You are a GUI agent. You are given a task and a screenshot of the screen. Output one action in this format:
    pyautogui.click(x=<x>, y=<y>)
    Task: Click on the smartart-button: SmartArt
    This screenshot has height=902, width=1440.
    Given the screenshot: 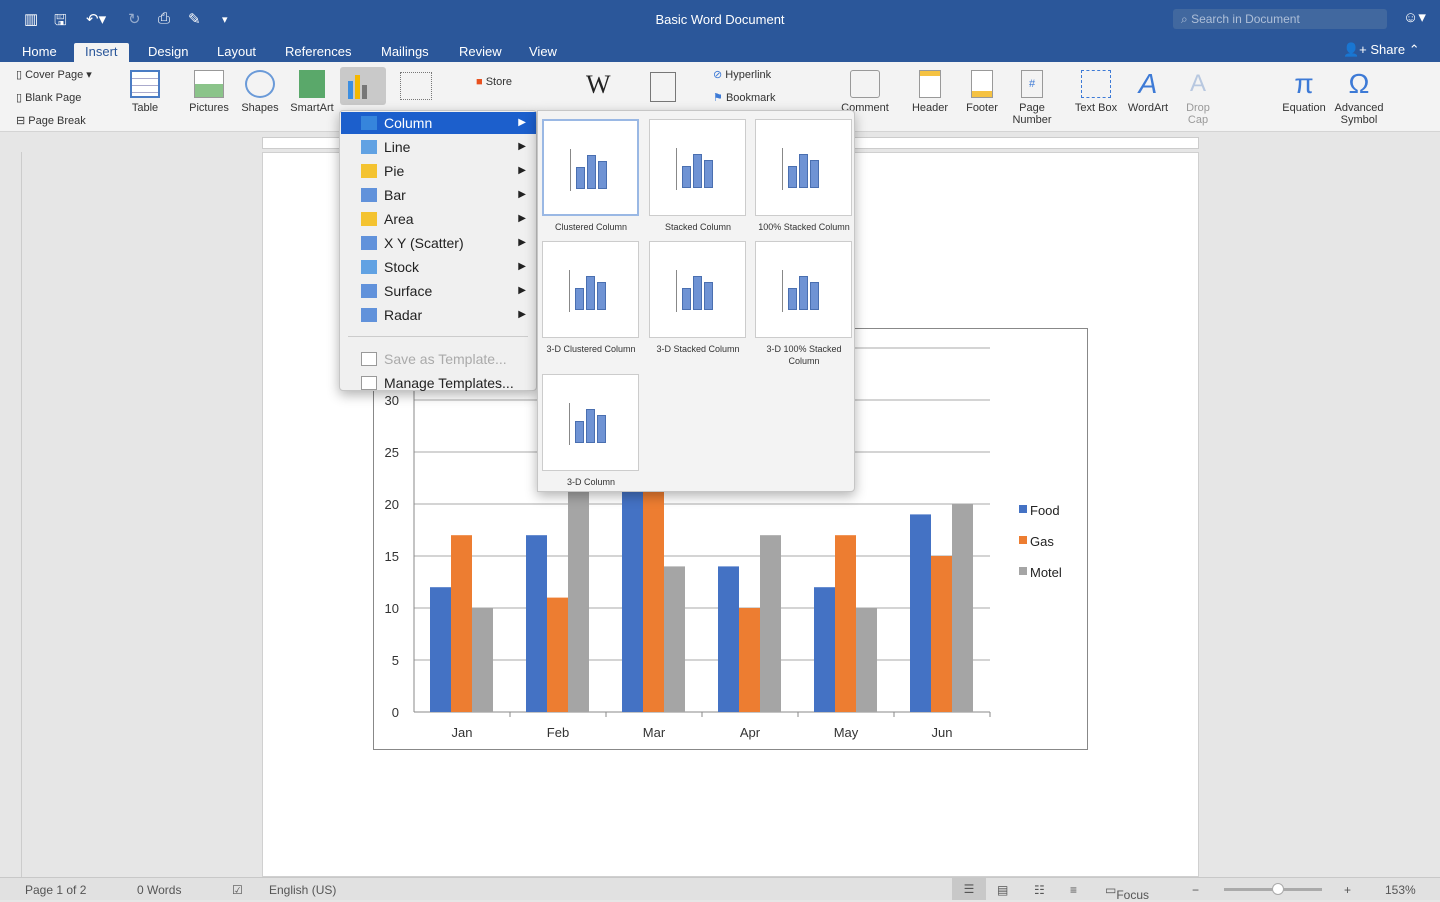 What is the action you would take?
    pyautogui.click(x=312, y=92)
    